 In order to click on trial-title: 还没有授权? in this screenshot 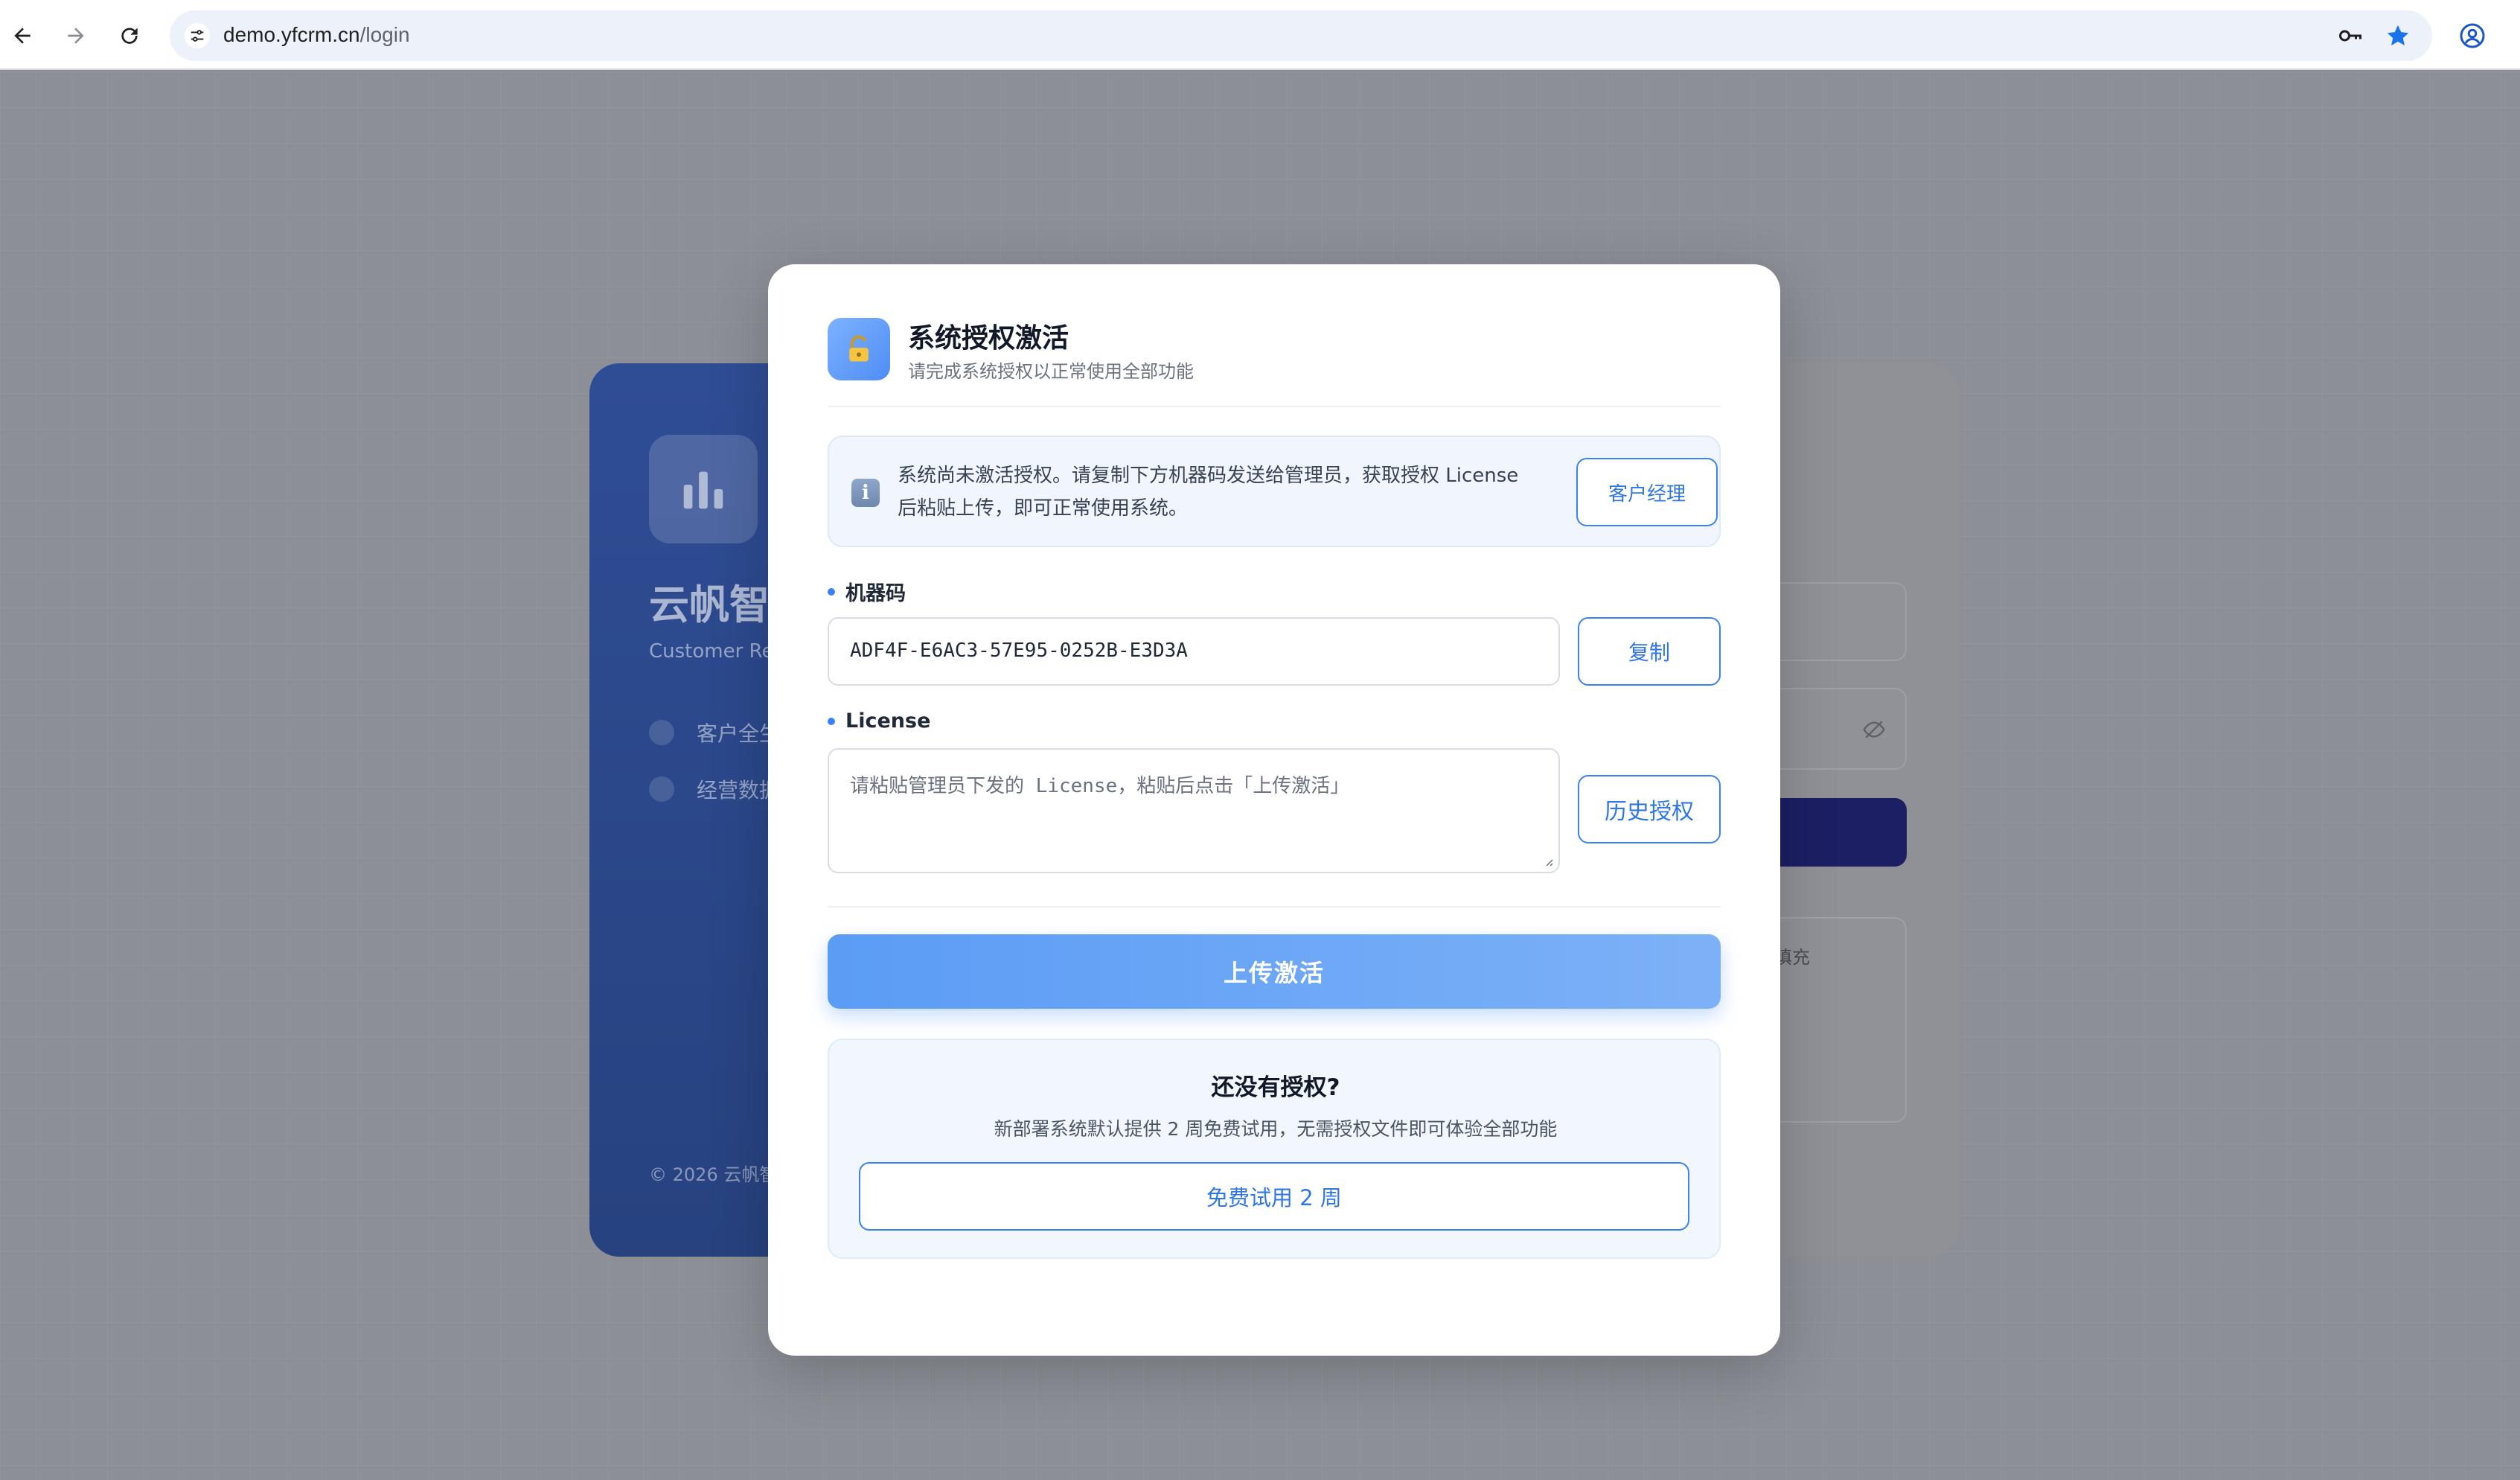, I will do `click(1275, 1087)`.